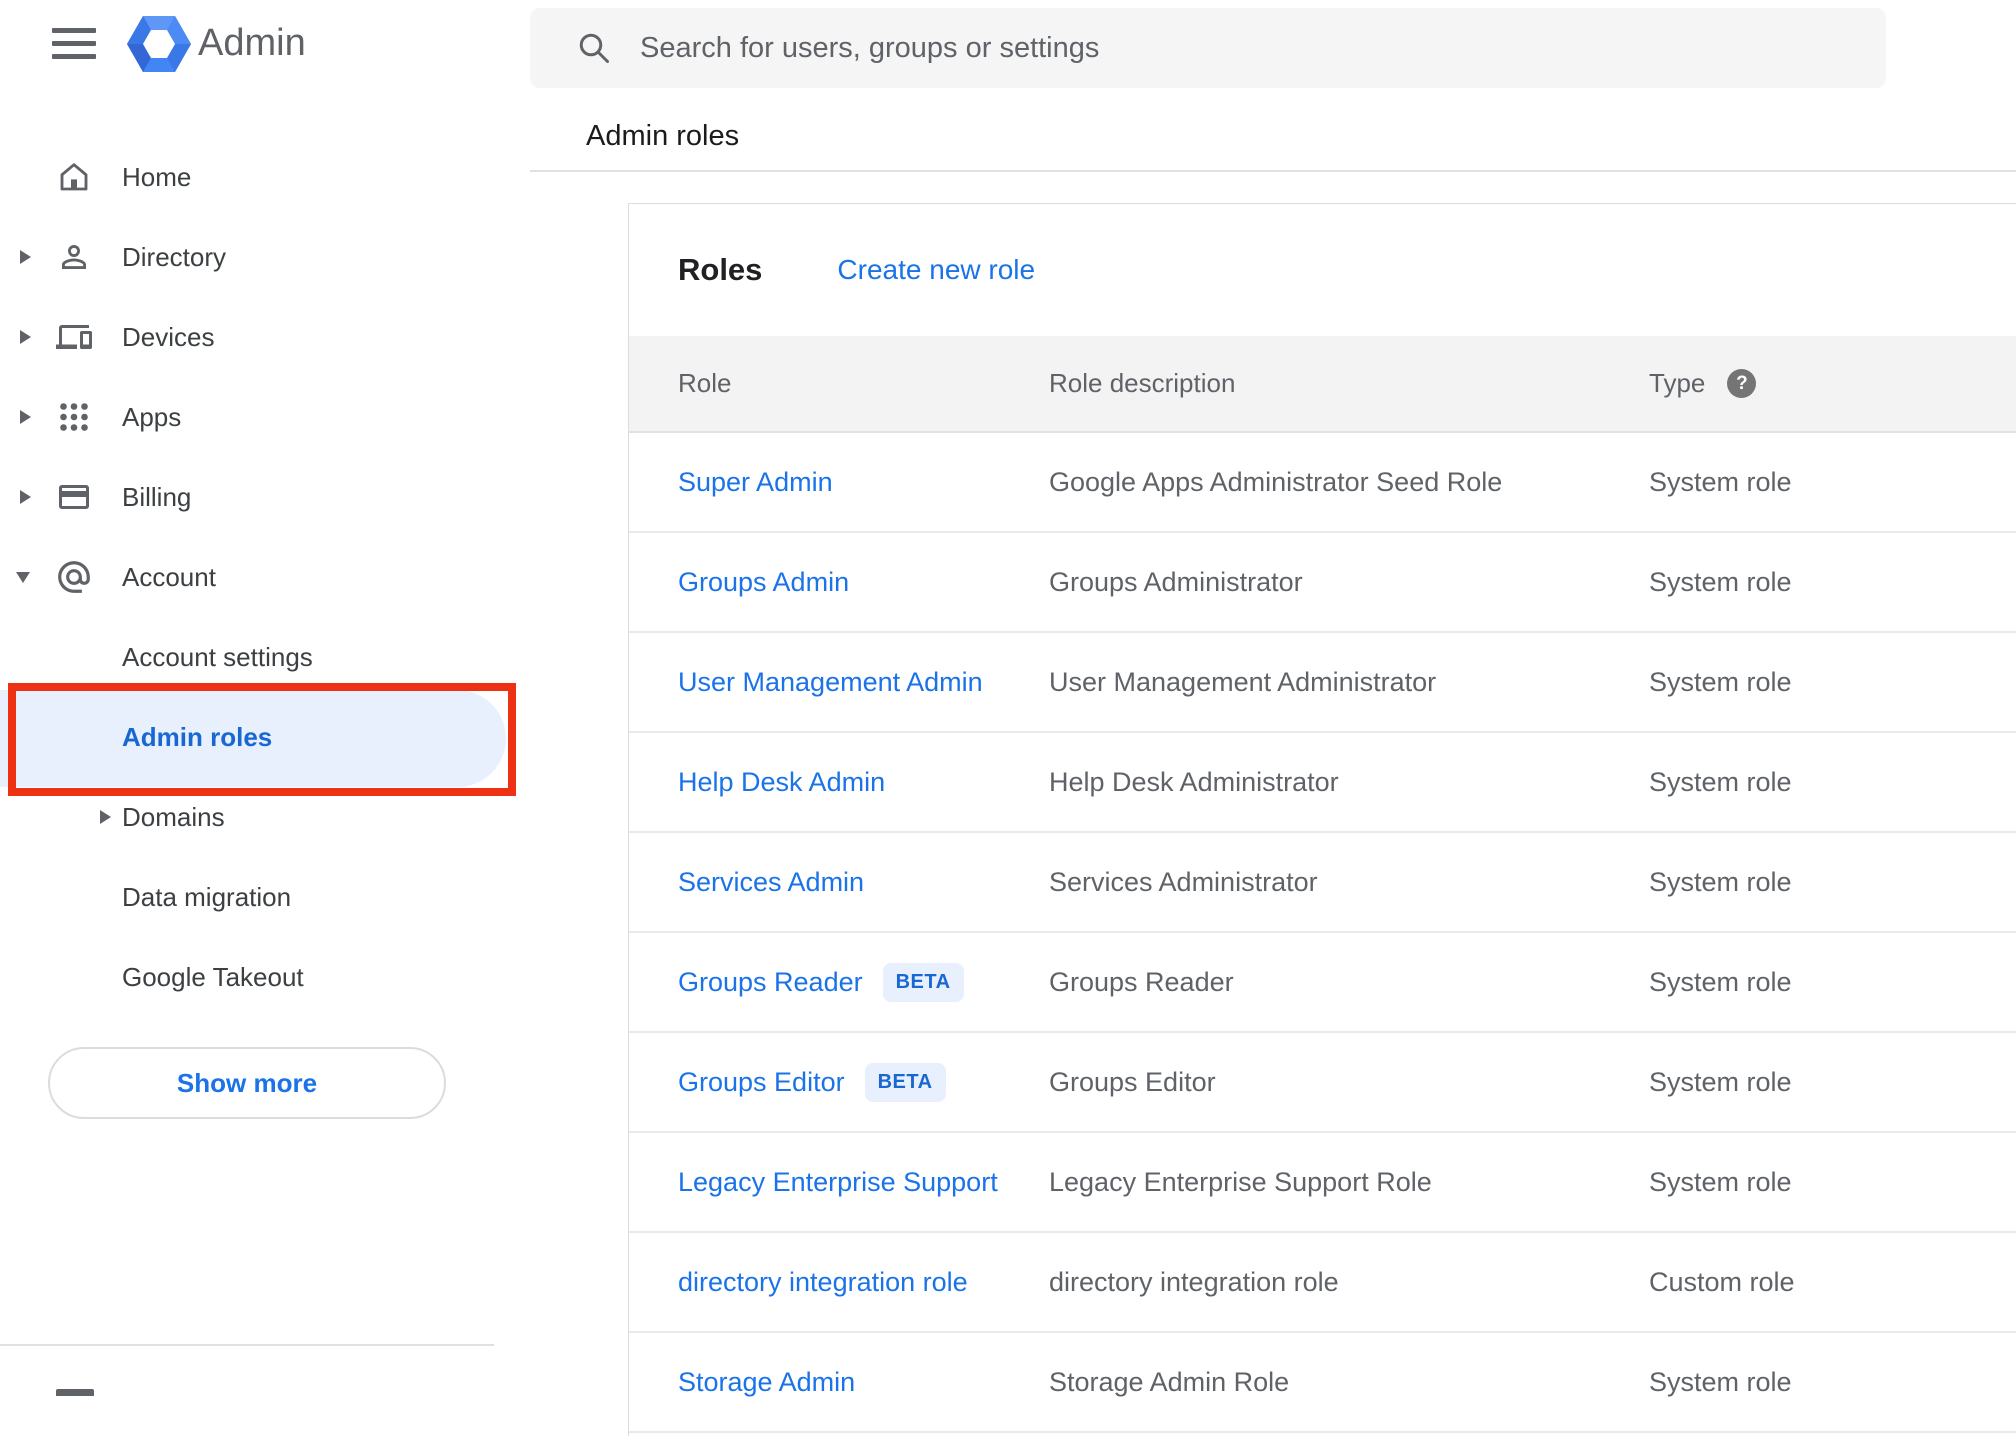 The height and width of the screenshot is (1436, 2016). What do you see at coordinates (256, 417) in the screenshot?
I see `sidebar-item-apps: Apps` at bounding box center [256, 417].